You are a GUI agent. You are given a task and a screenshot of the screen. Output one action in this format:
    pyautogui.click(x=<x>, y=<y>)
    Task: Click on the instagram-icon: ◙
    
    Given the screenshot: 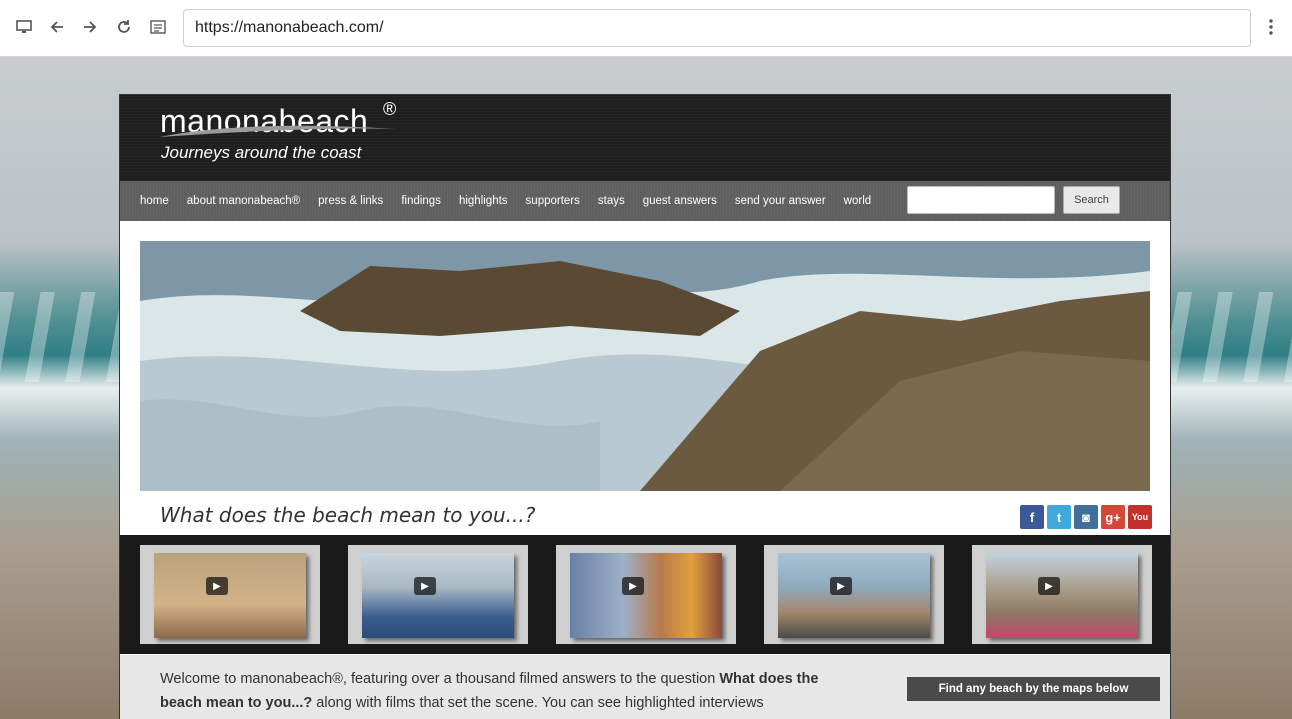 What is the action you would take?
    pyautogui.click(x=1086, y=517)
    